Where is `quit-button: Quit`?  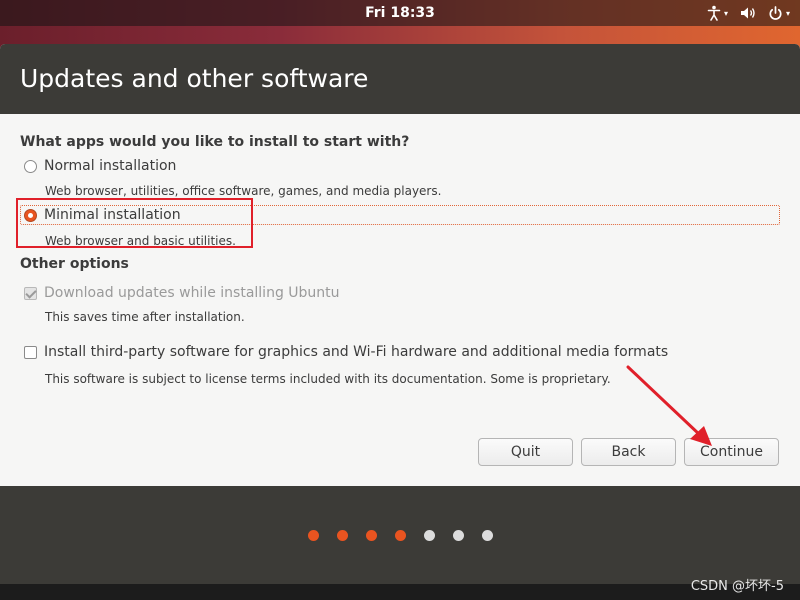 quit-button: Quit is located at coordinates (525, 452).